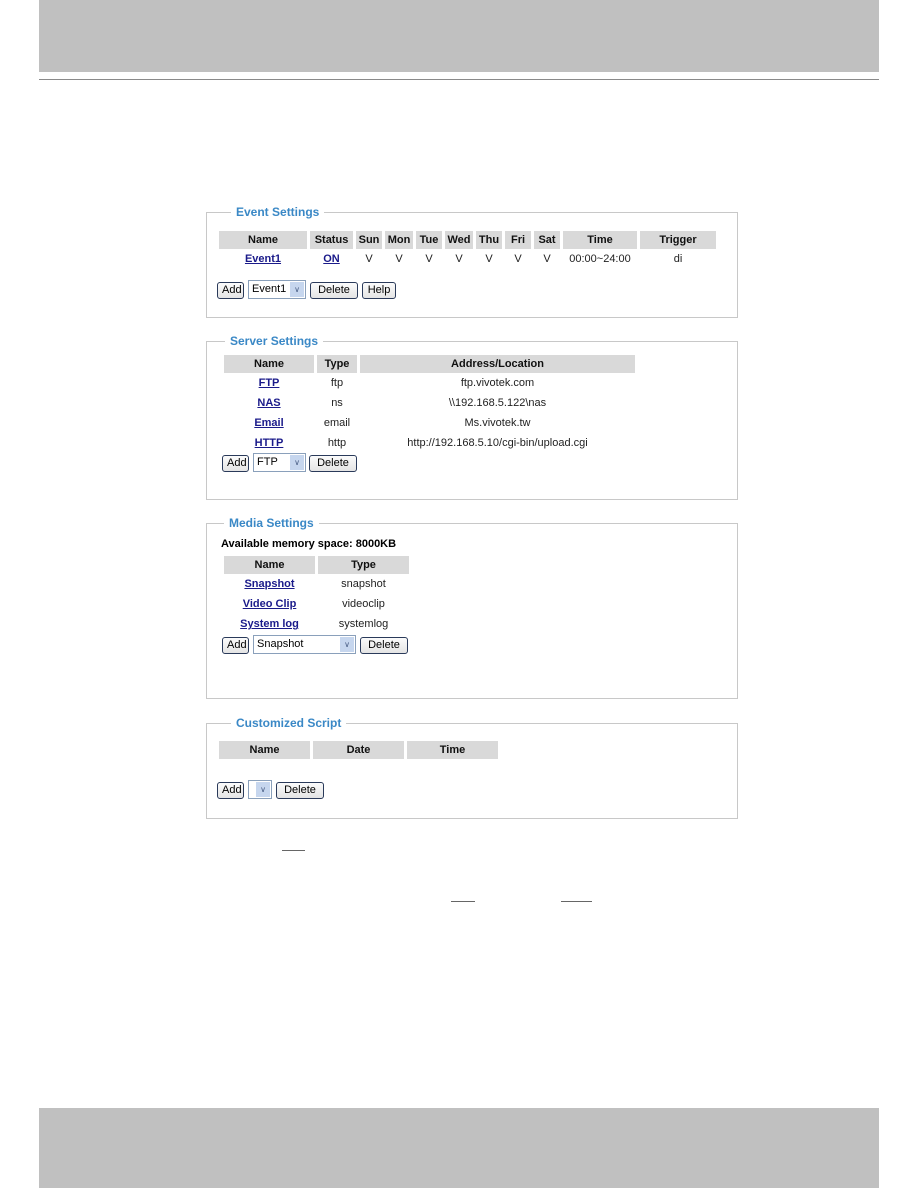  Describe the element at coordinates (547, 259) in the screenshot. I see `cell-sat: V` at that location.